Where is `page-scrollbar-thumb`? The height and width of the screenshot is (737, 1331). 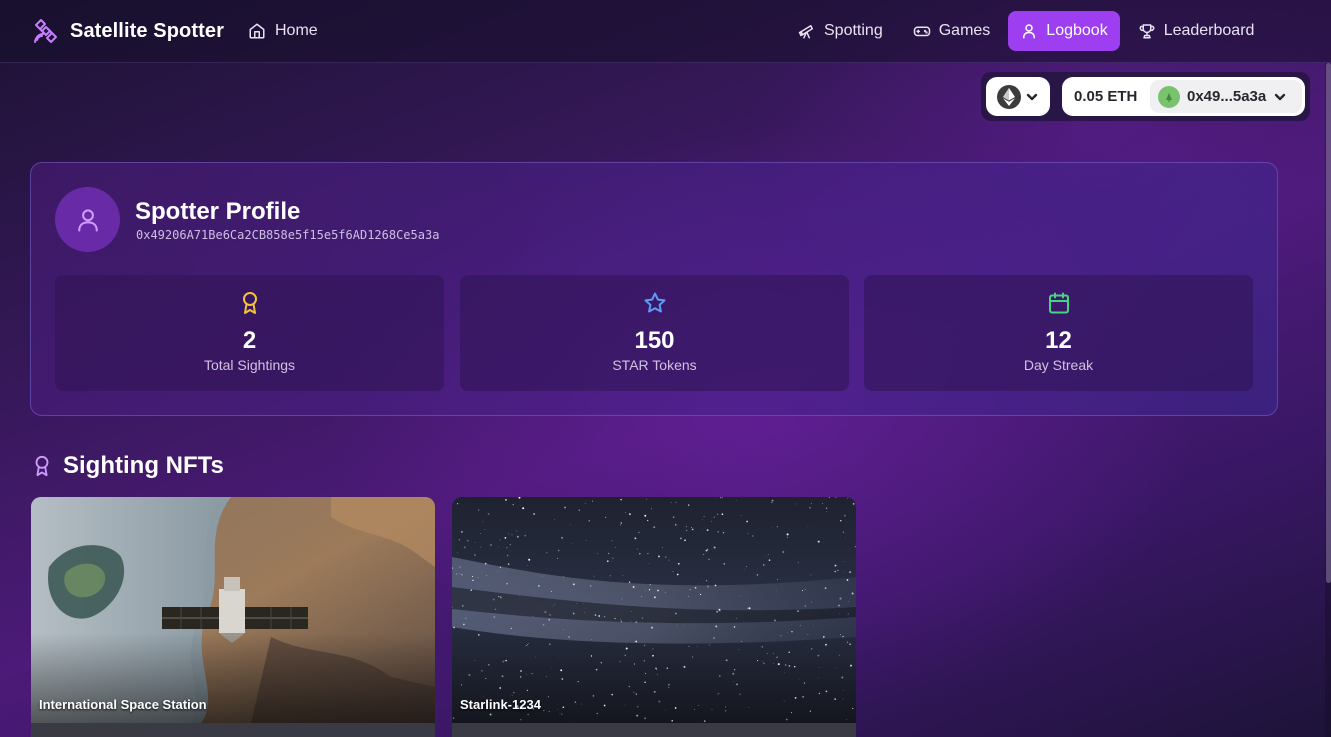 page-scrollbar-thumb is located at coordinates (1328, 323).